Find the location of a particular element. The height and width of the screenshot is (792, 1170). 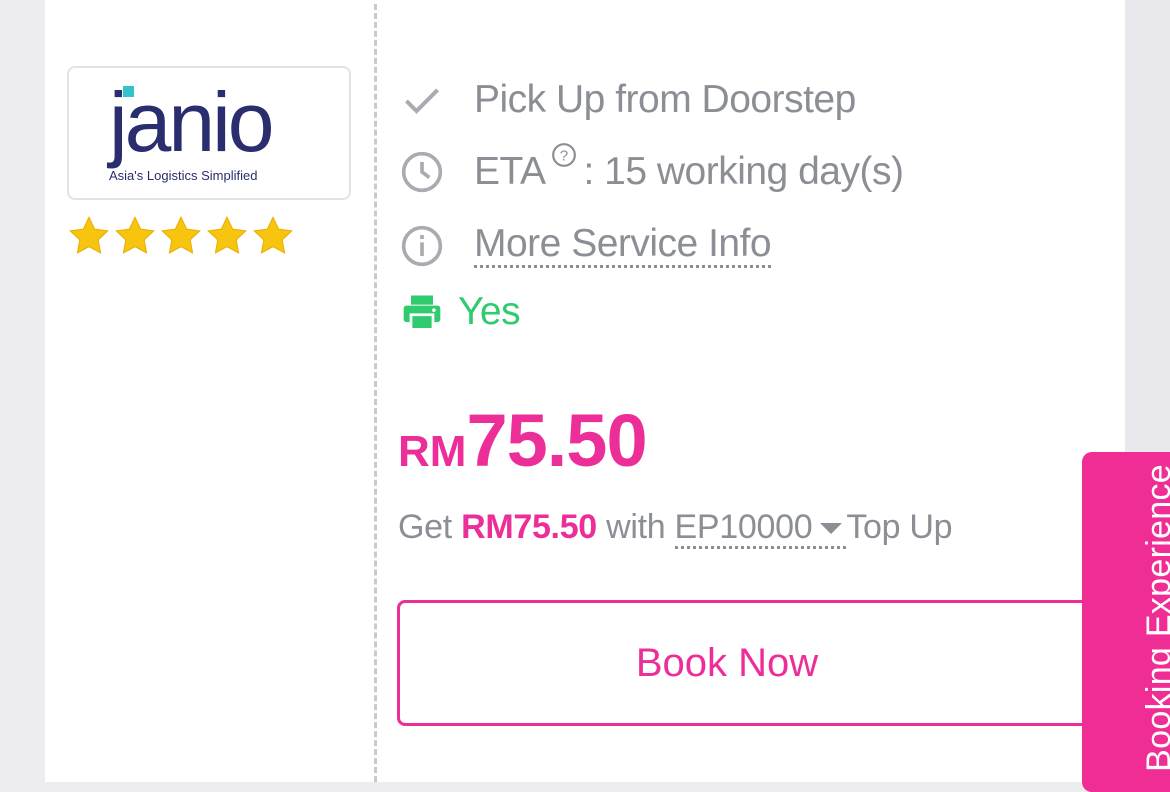

topup-plan-value: EP10000 is located at coordinates (743, 527).